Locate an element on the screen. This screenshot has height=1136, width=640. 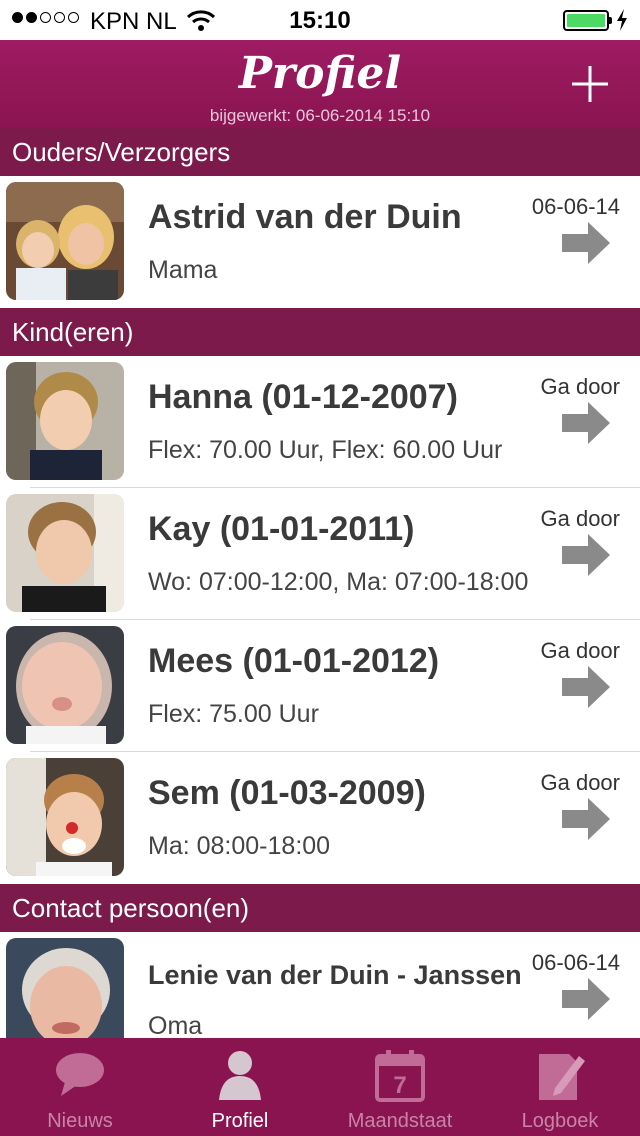
tab-logboek: Logboek is located at coordinates (560, 1087).